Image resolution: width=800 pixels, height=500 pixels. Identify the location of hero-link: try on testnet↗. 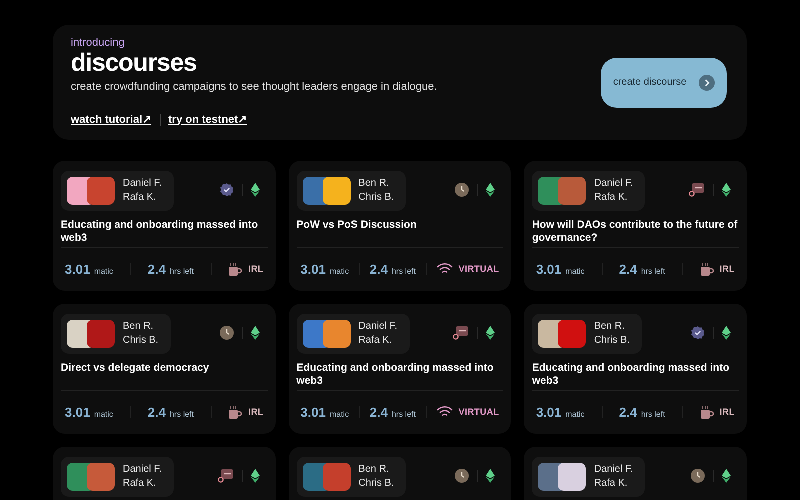
(208, 120).